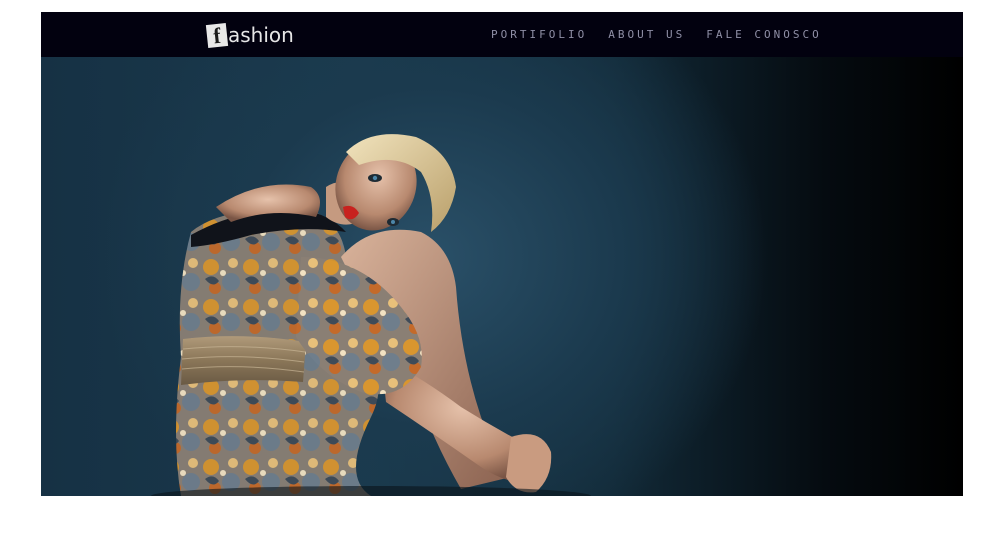 This screenshot has height=545, width=999. What do you see at coordinates (763, 34) in the screenshot?
I see `nav-link-contact: FALE CONOSCO` at bounding box center [763, 34].